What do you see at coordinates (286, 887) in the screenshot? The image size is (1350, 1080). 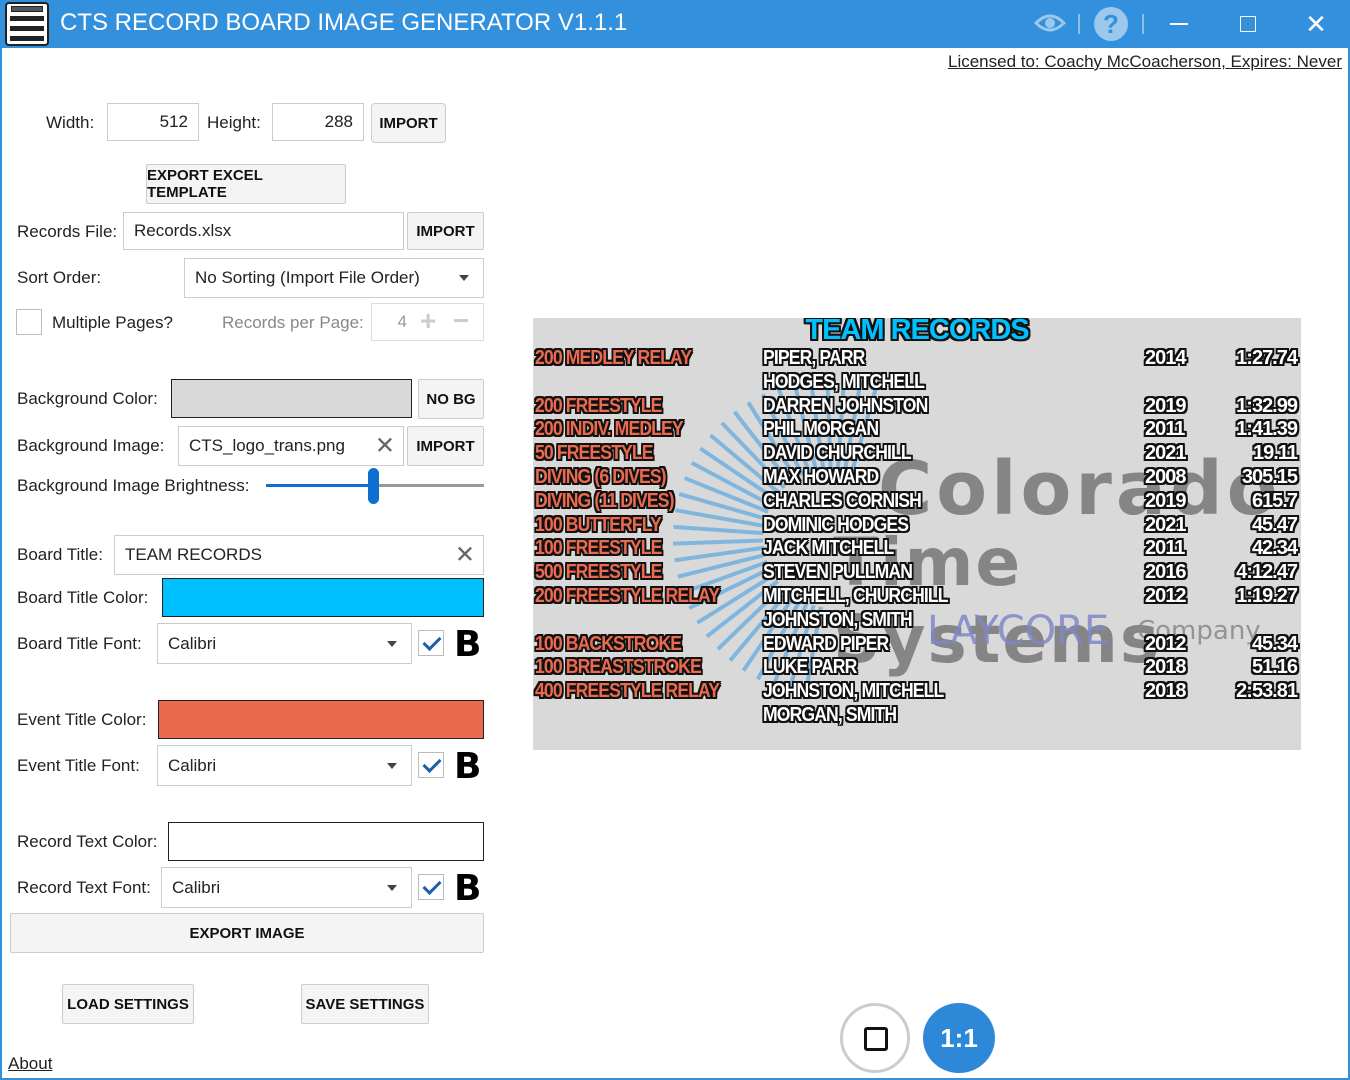 I see `record-text-font-select: Calibri` at bounding box center [286, 887].